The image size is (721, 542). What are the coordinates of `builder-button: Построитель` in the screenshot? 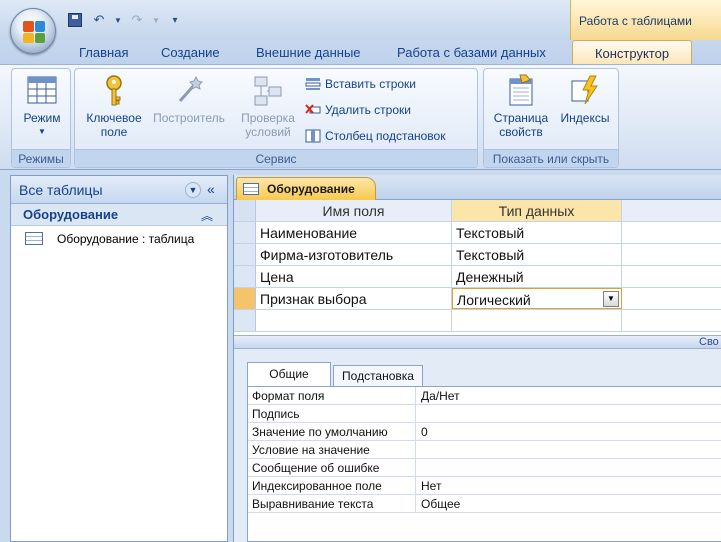 It's located at (189, 99).